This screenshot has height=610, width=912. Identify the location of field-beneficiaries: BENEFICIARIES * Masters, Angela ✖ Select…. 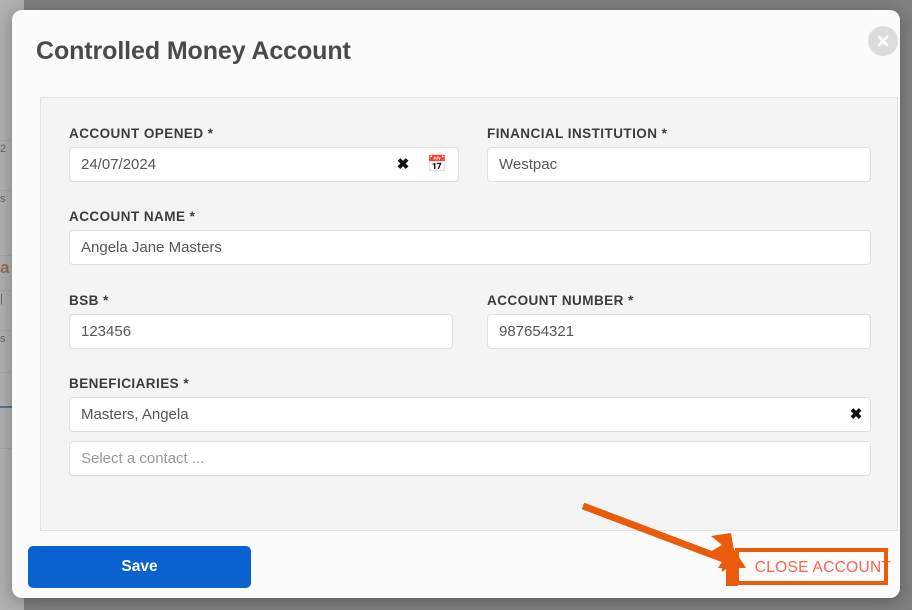
(470, 426).